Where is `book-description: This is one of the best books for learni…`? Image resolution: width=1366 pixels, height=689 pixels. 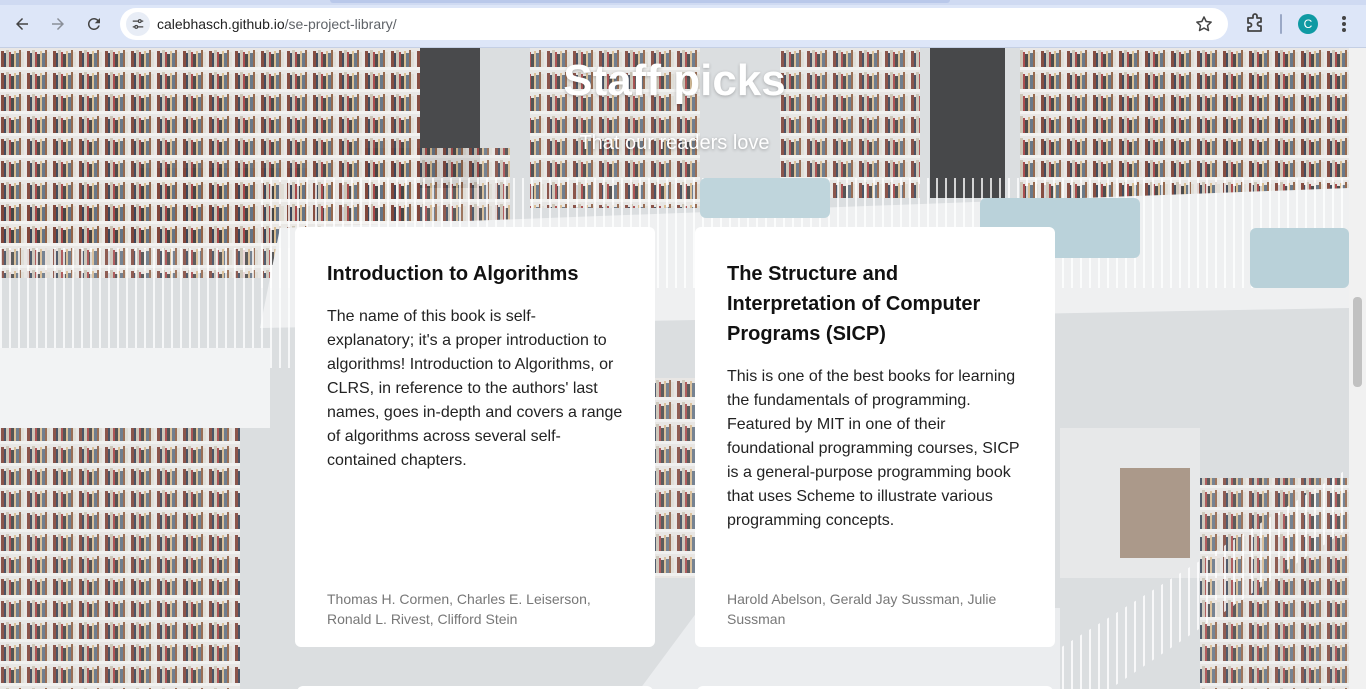
book-description: This is one of the best books for learni… is located at coordinates (873, 448).